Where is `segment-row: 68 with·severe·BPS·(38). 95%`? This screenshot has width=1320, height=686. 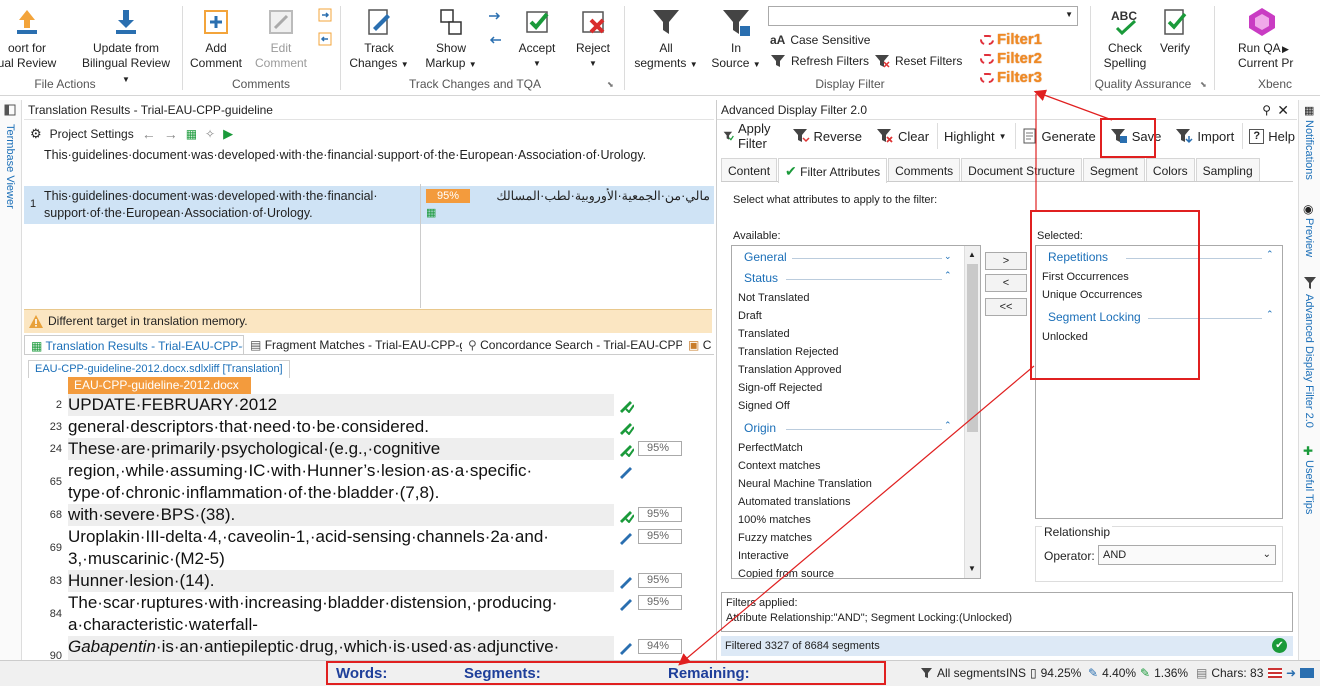
segment-row: 68 with·severe·BPS·(38). 95% is located at coordinates (369, 515).